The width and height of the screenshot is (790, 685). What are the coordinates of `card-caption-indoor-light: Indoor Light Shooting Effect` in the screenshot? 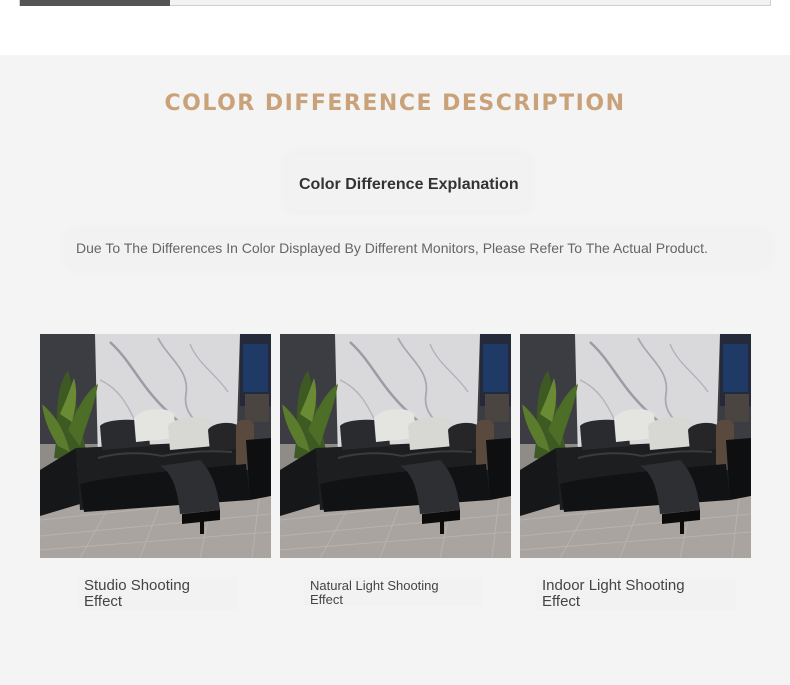 It's located at (636, 593).